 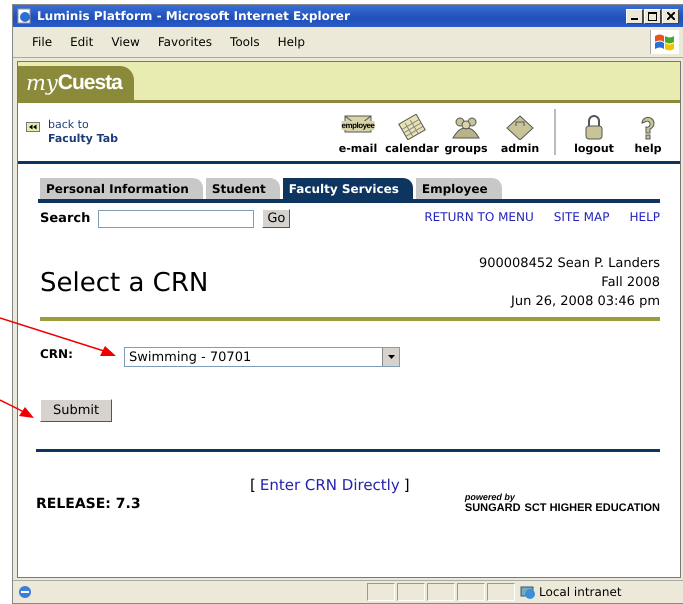 I want to click on network-globe-icon, so click(x=528, y=592).